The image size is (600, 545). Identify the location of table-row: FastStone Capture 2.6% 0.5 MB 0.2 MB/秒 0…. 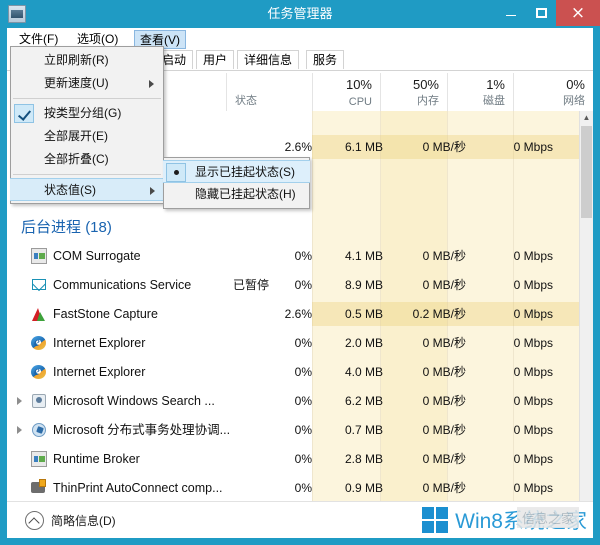
(293, 314).